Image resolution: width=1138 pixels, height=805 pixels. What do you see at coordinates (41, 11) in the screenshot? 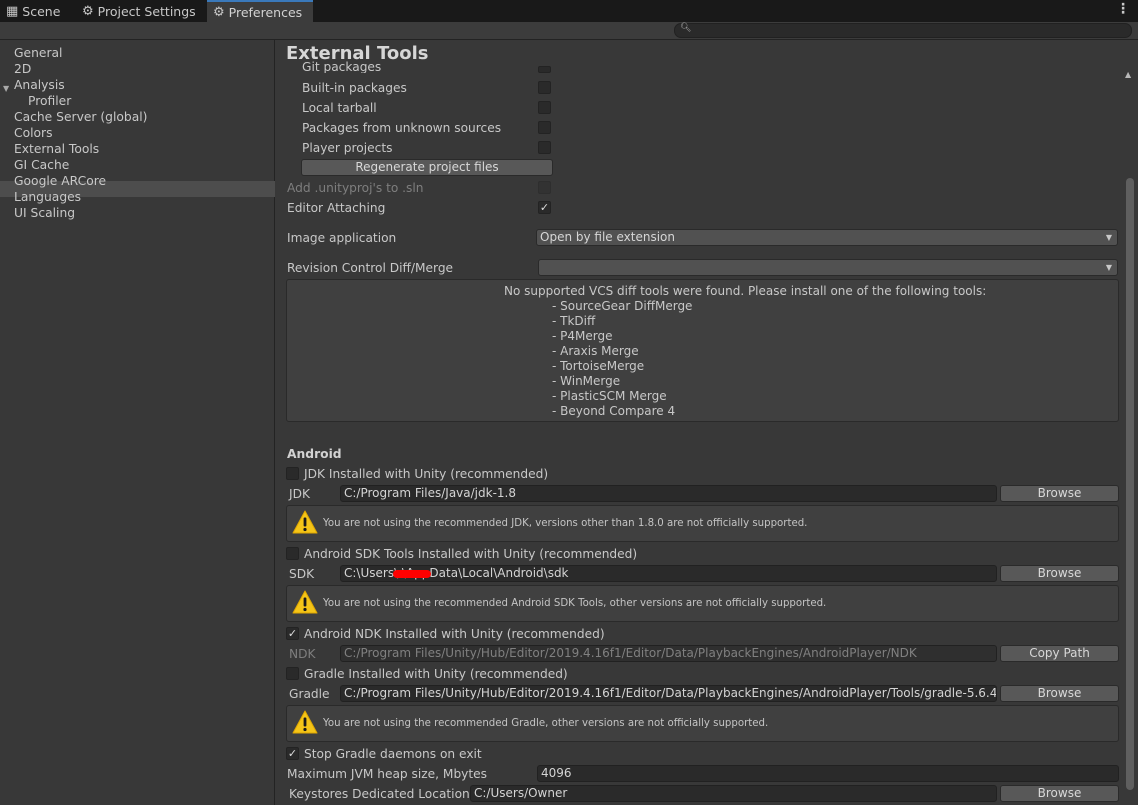
I see `tab-label: Scene` at bounding box center [41, 11].